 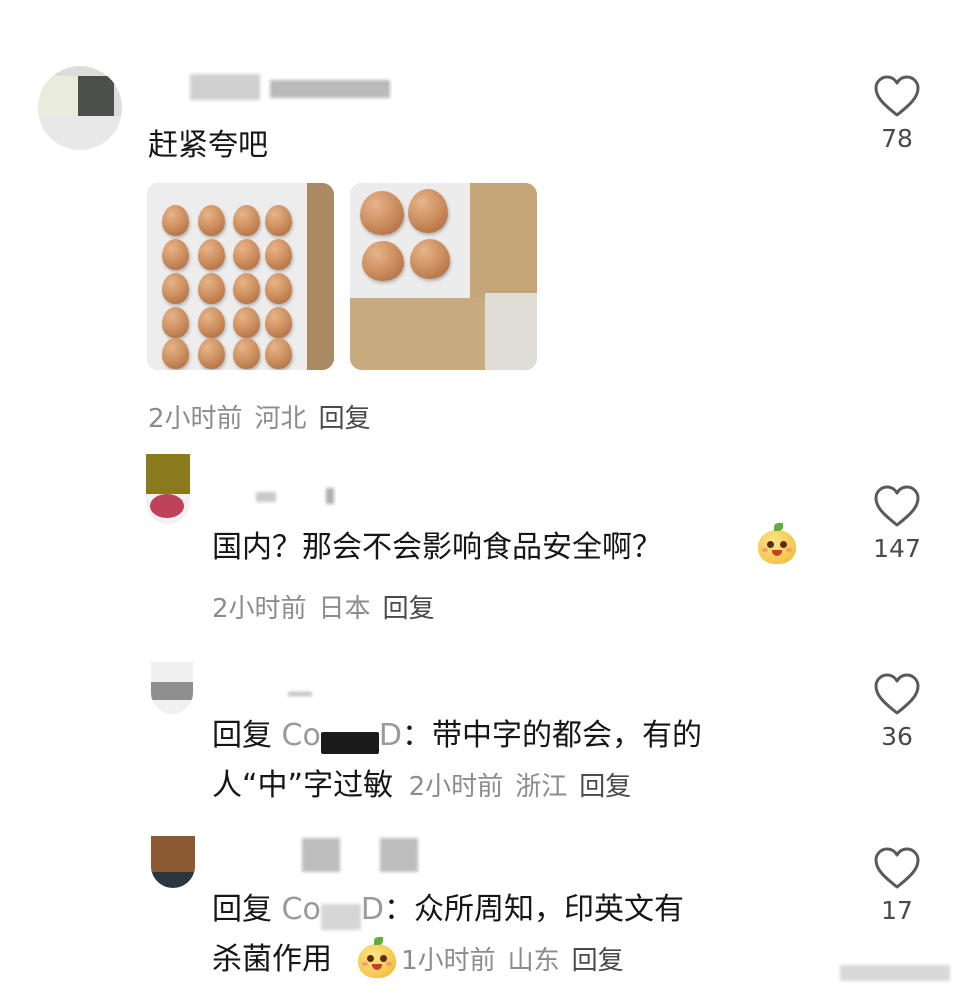 I want to click on comment-meta: 2小时前 河北 回复, so click(x=265, y=416).